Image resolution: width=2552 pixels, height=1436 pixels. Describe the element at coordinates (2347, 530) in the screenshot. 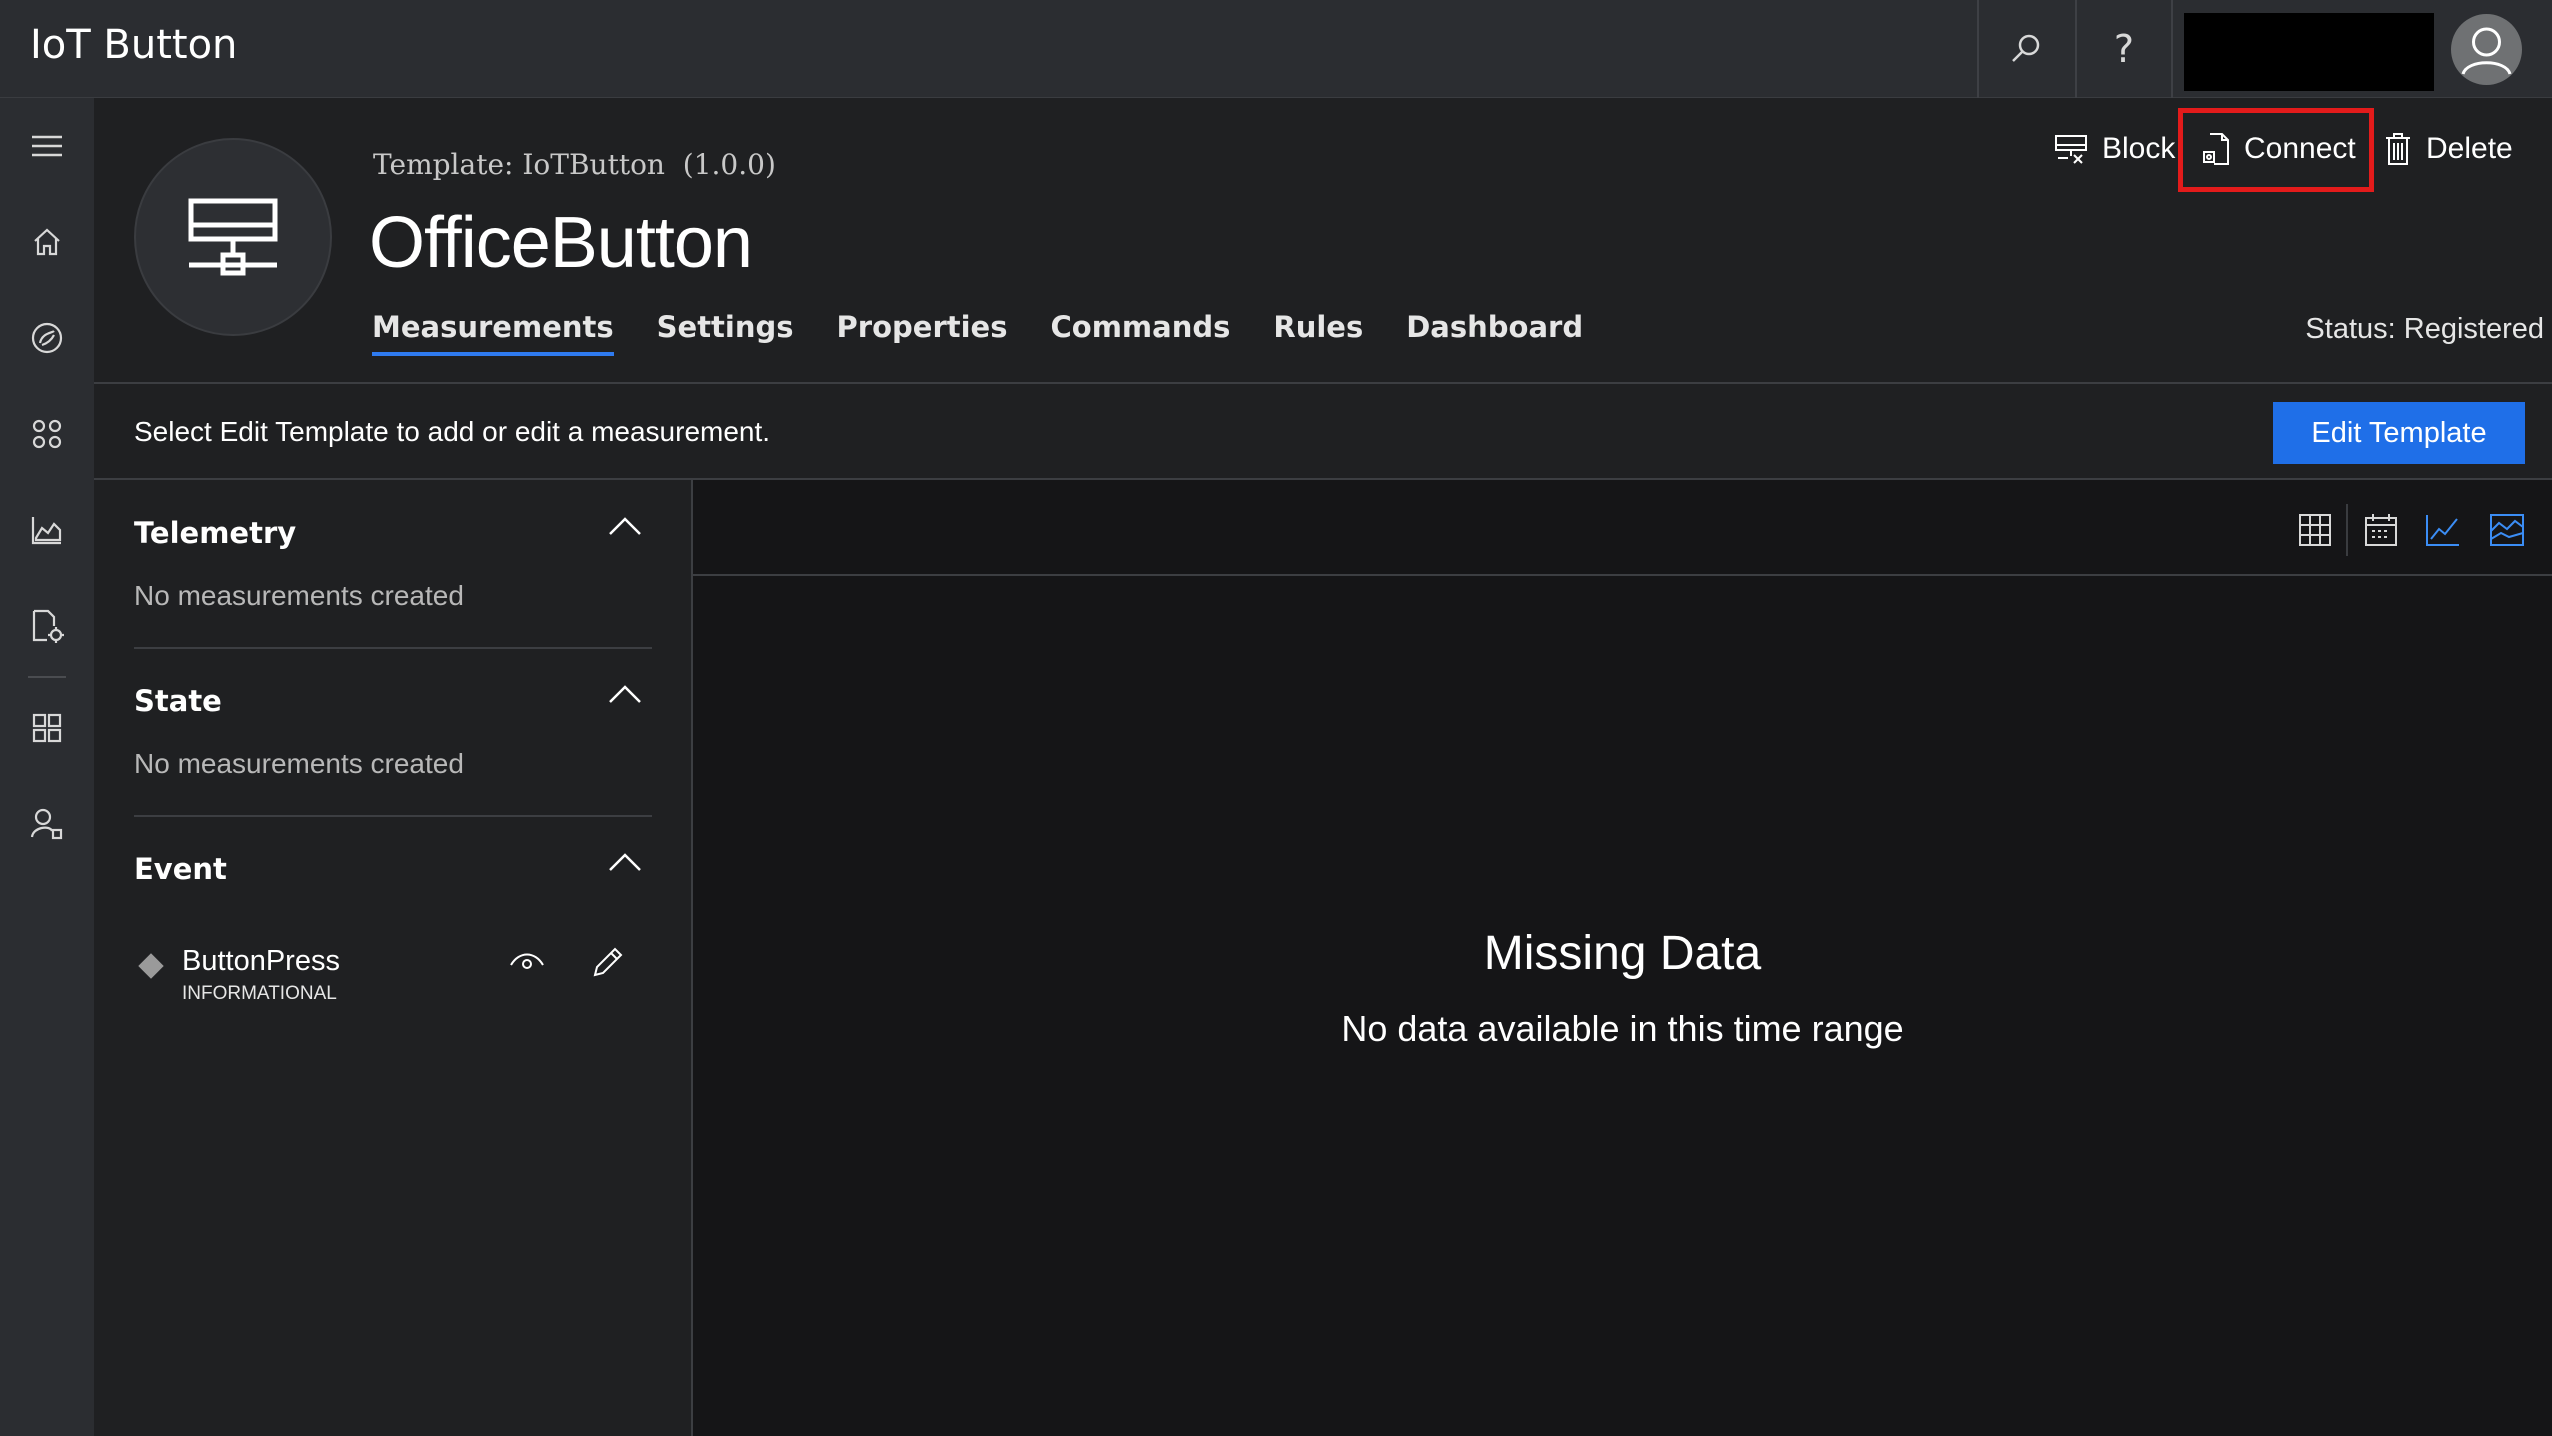

I see `toolbar-divider` at that location.